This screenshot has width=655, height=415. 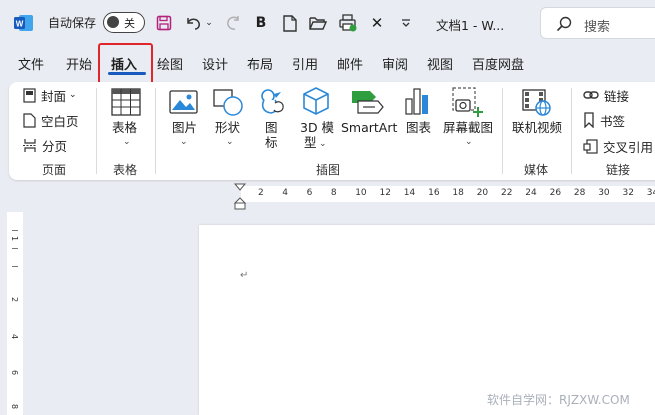 I want to click on ruler-number: 26, so click(x=555, y=193).